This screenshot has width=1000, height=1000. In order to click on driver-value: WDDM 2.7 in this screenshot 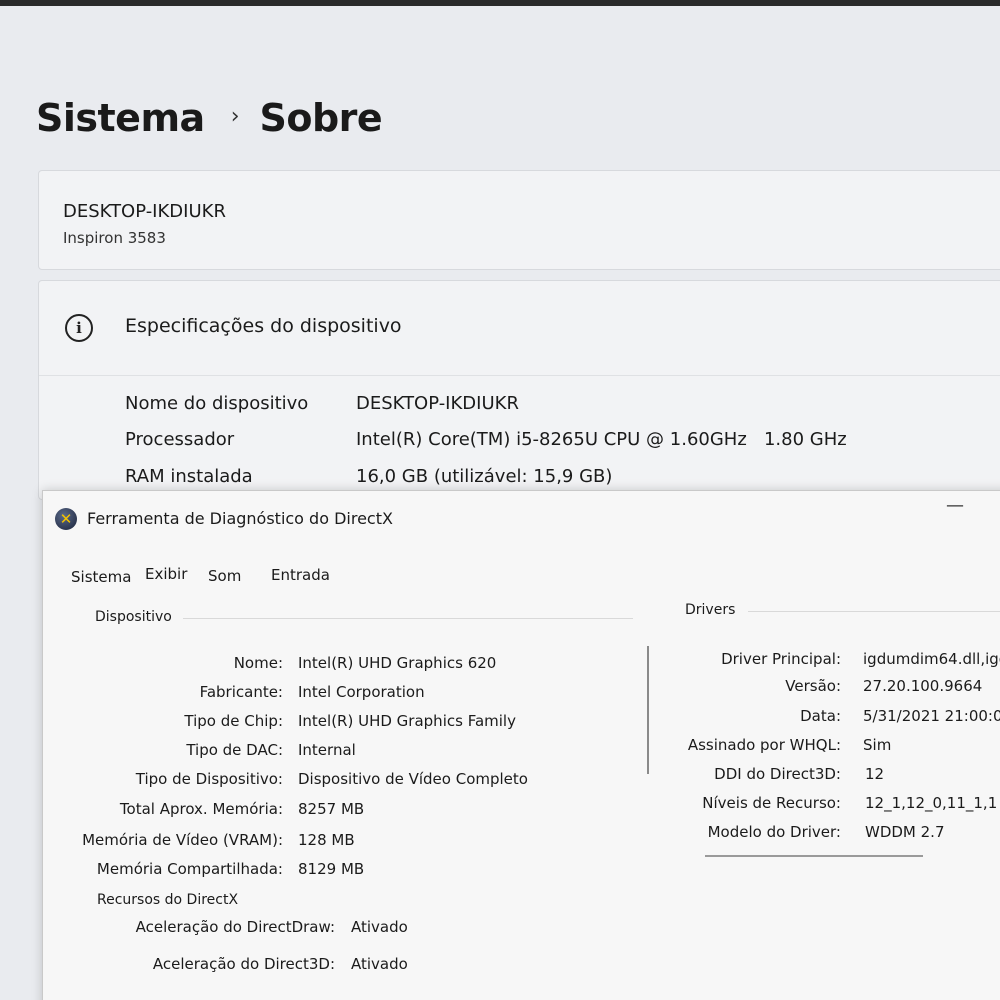, I will do `click(905, 832)`.